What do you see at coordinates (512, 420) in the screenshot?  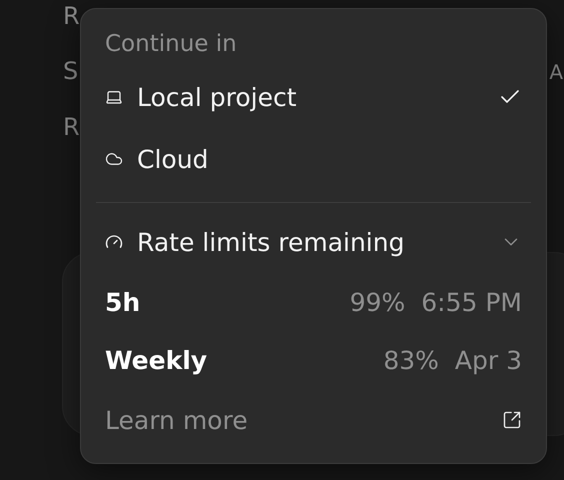 I see `external-link-icon` at bounding box center [512, 420].